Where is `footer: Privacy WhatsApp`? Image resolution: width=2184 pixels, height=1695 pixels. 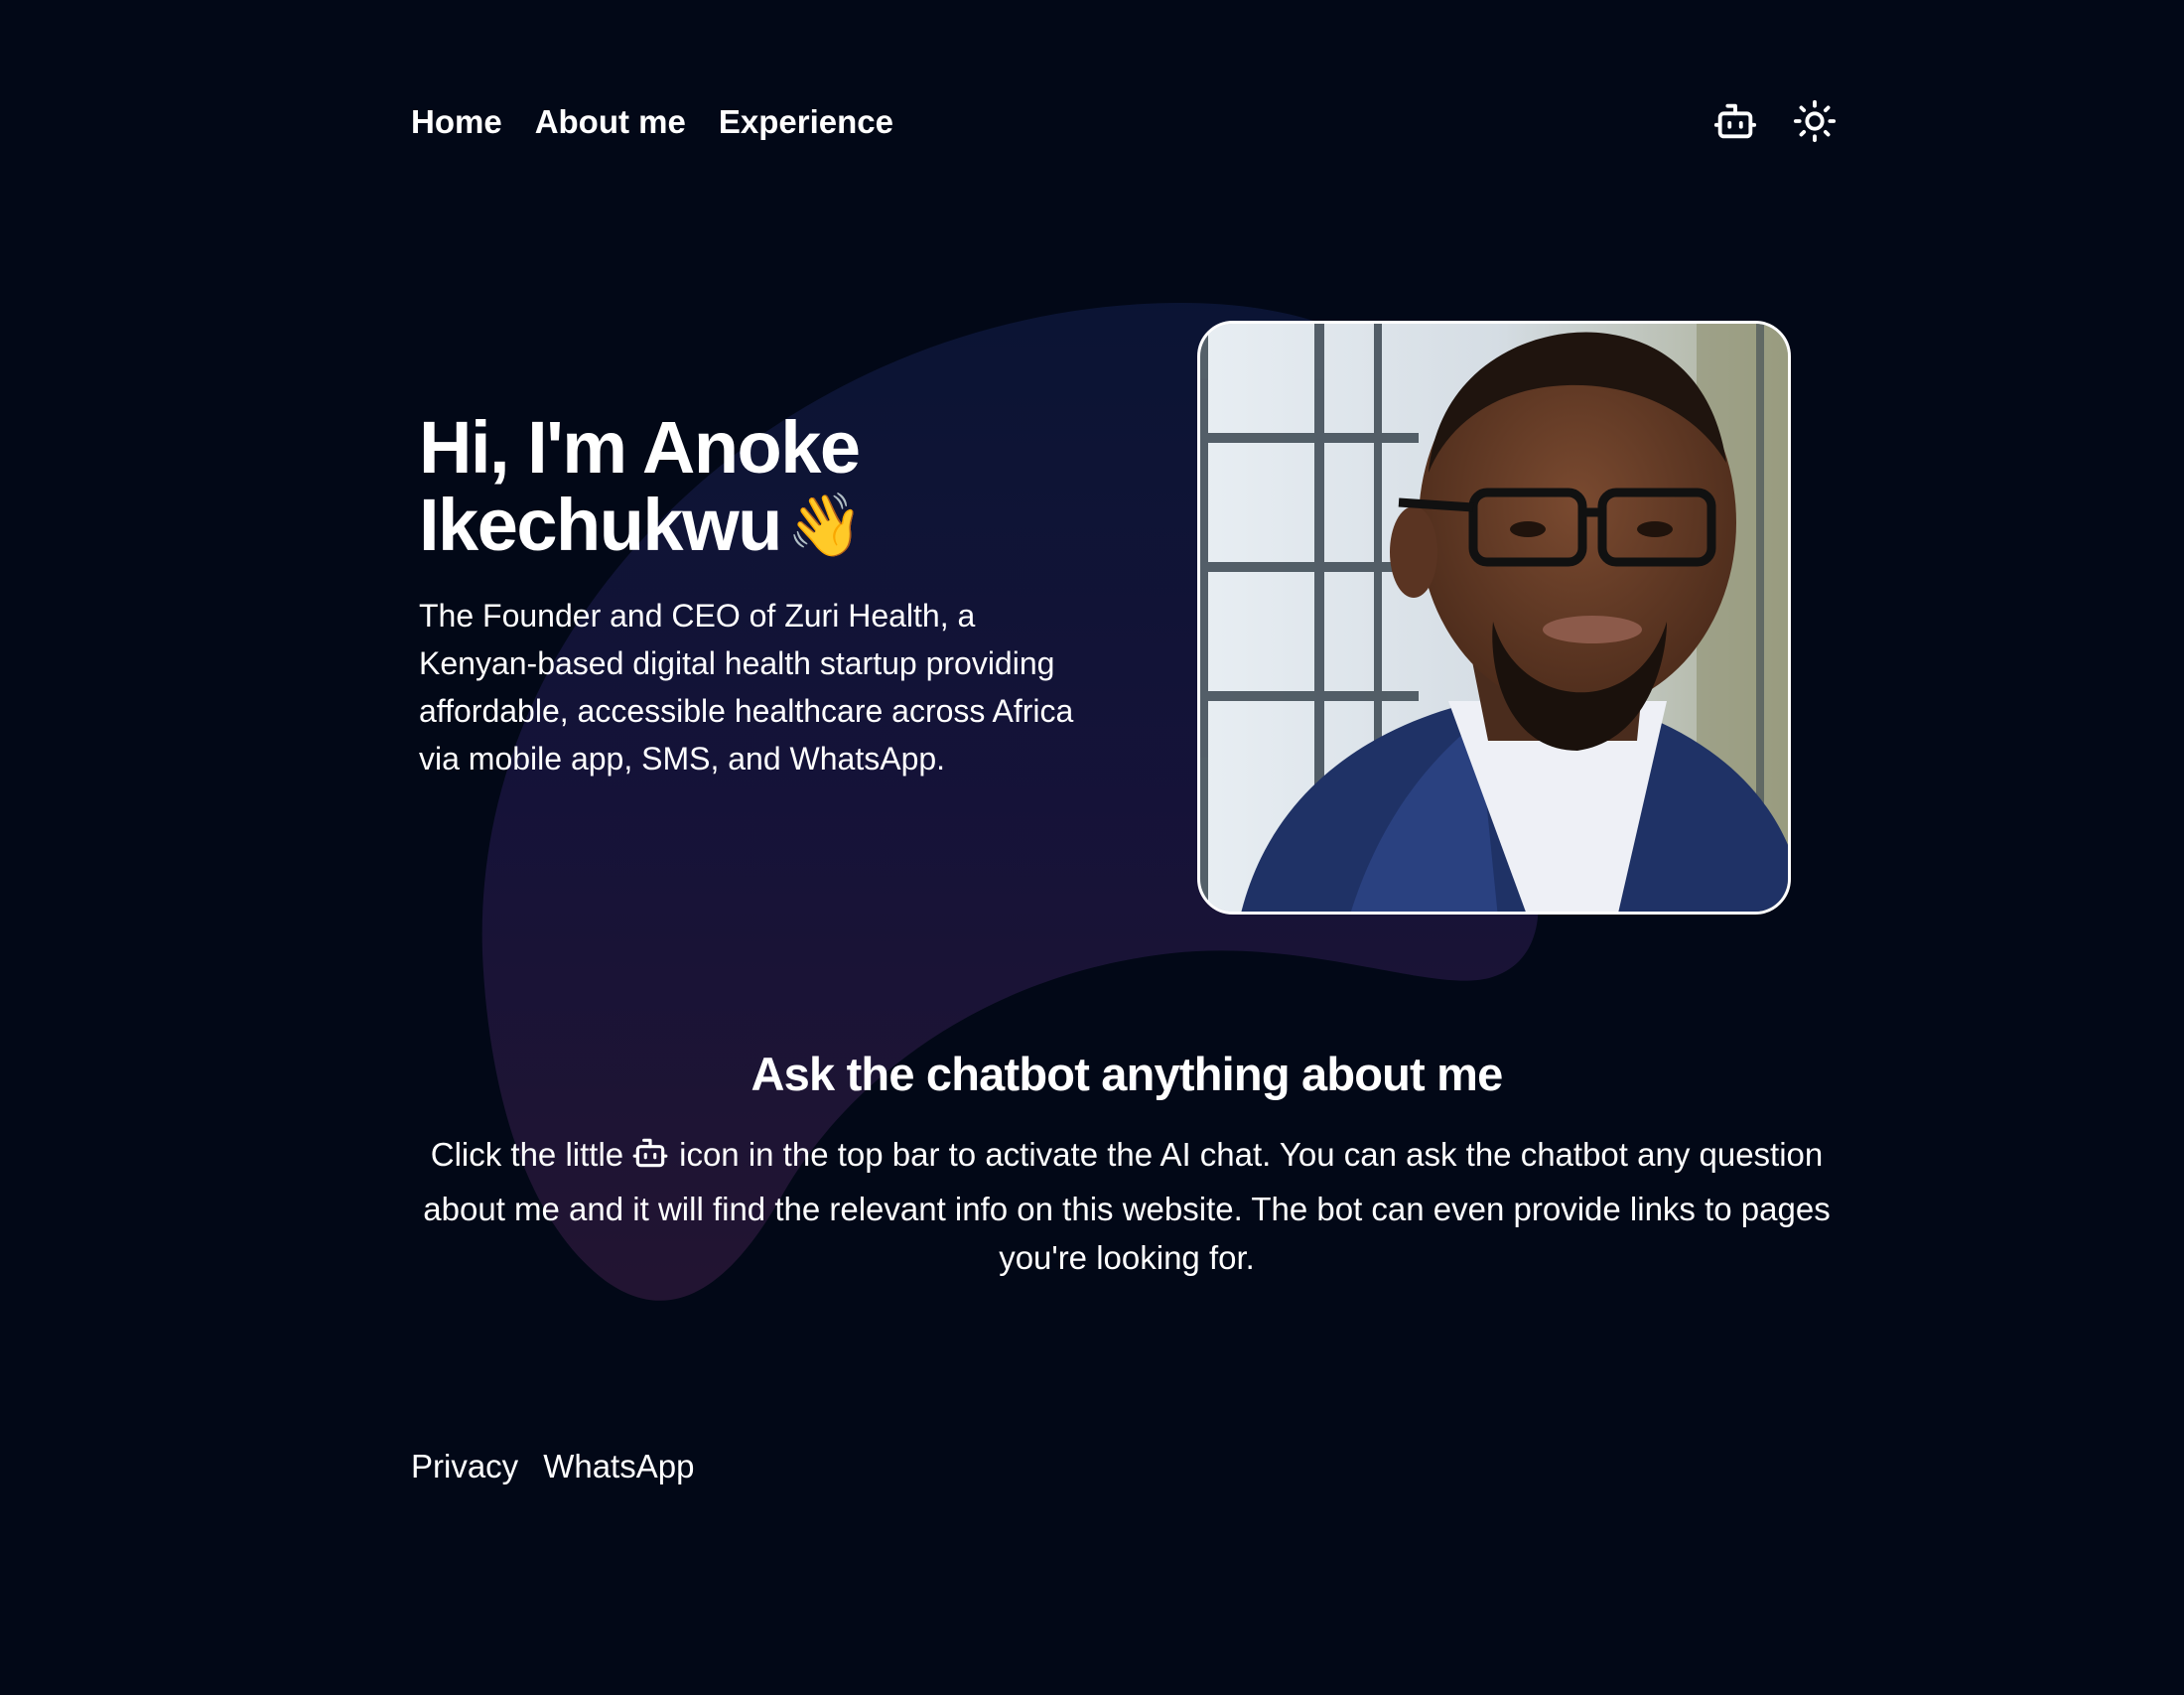
footer: Privacy WhatsApp is located at coordinates (552, 1467).